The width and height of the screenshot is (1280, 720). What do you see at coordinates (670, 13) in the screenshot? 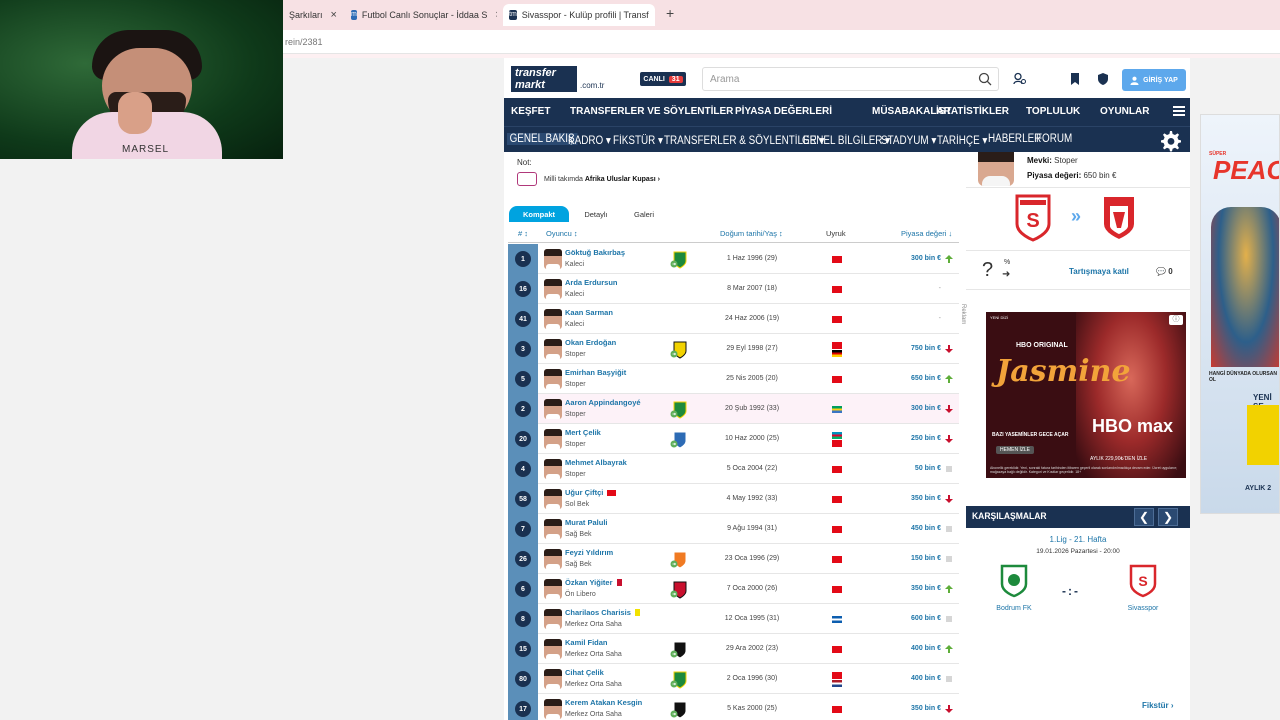
I see `new-tab-button: +` at bounding box center [670, 13].